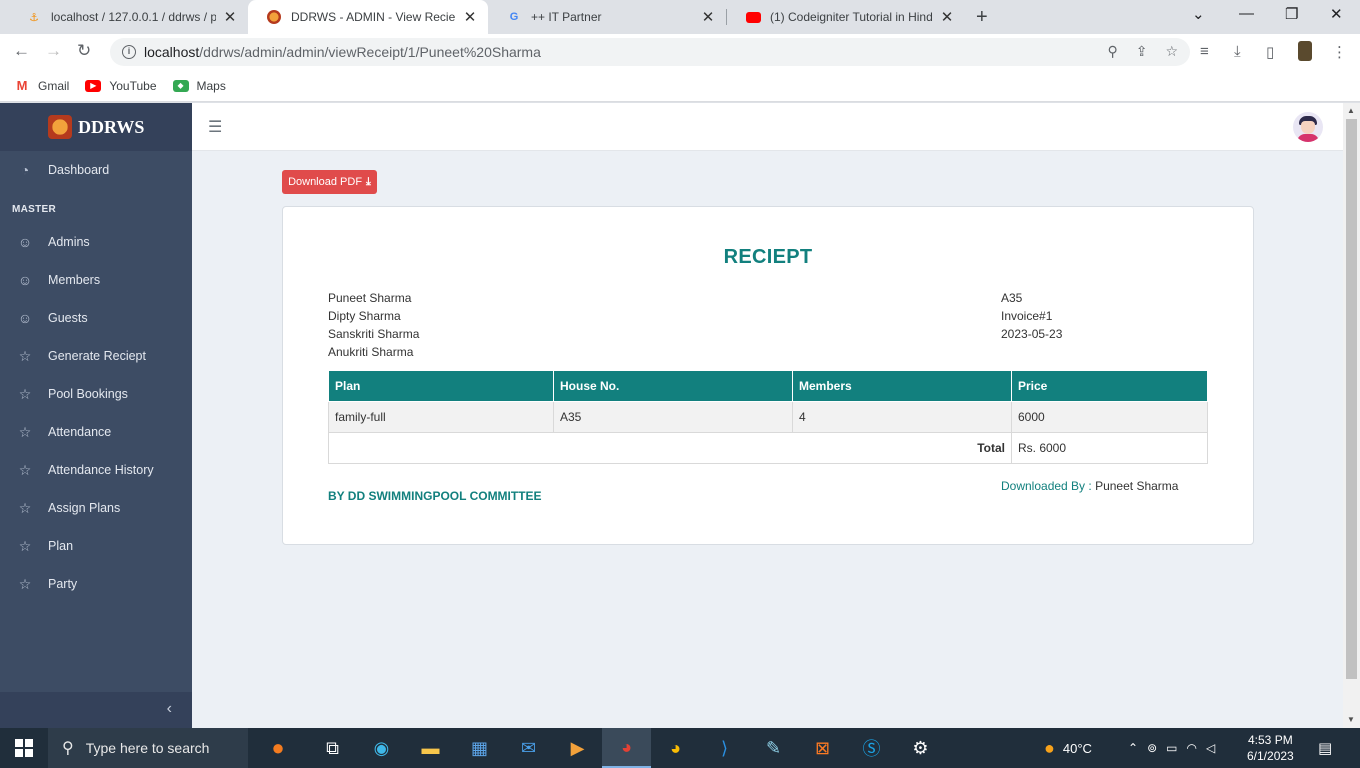  I want to click on skype-icon: Ⓢ, so click(871, 748).